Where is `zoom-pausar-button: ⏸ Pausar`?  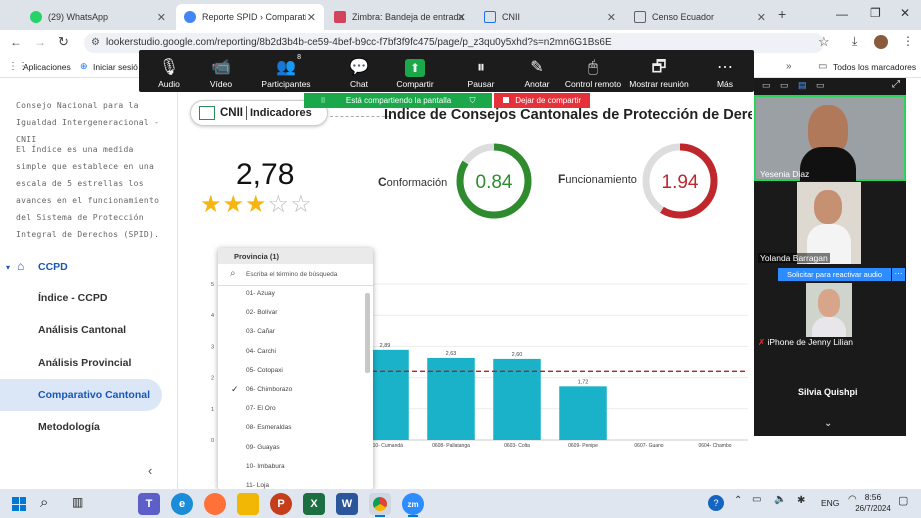
zoom-pausar-button: ⏸ Pausar is located at coordinates (481, 72).